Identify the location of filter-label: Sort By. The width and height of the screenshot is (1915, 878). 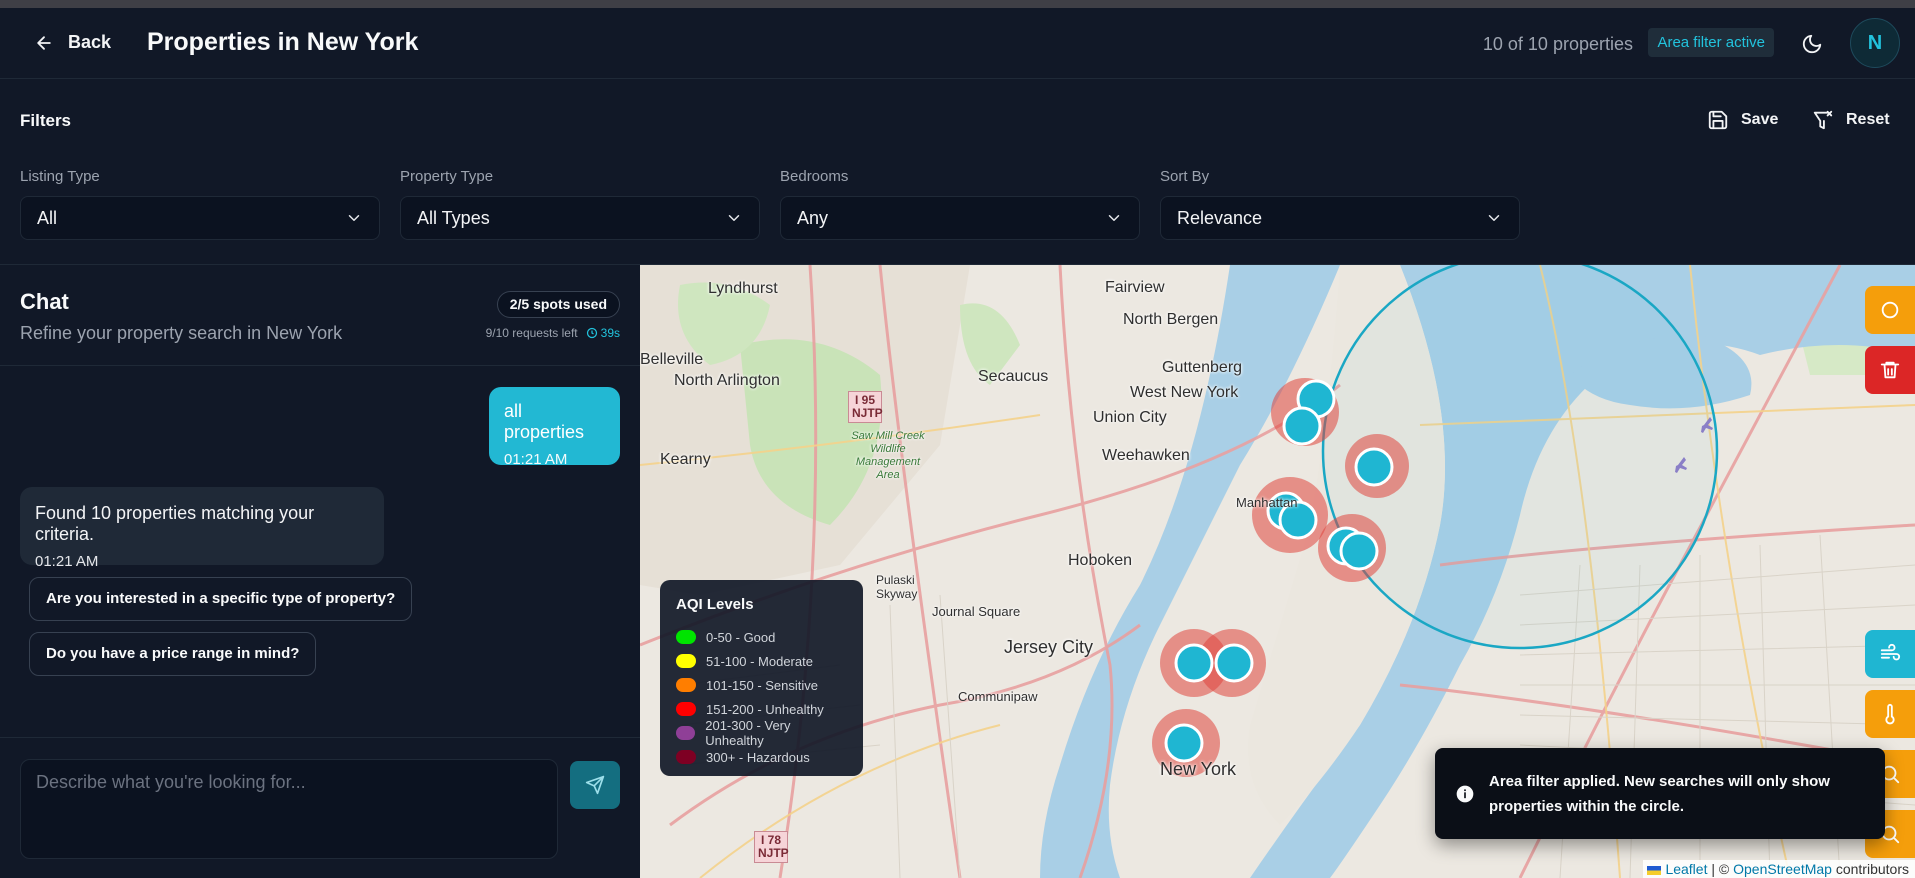
(1185, 176).